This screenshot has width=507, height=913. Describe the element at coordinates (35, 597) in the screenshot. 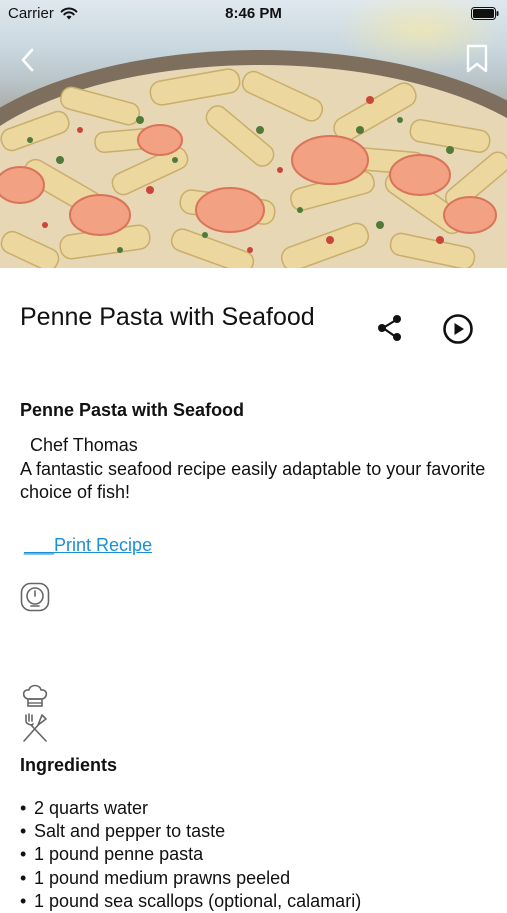

I see `timer-icon` at that location.